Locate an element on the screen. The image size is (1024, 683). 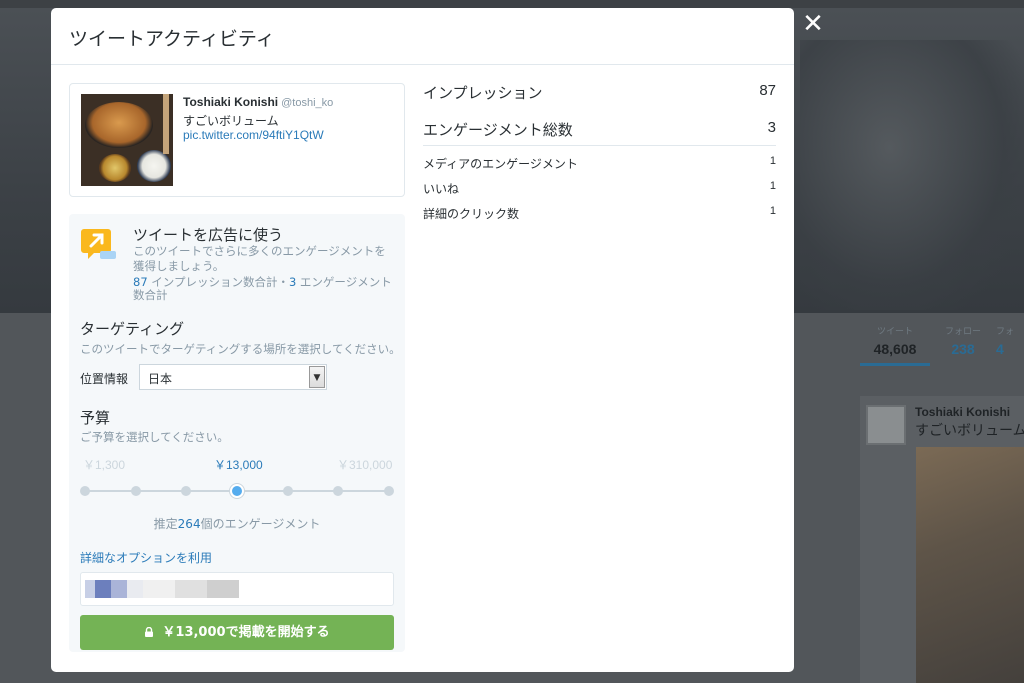
stat-active-underline is located at coordinates (895, 364).